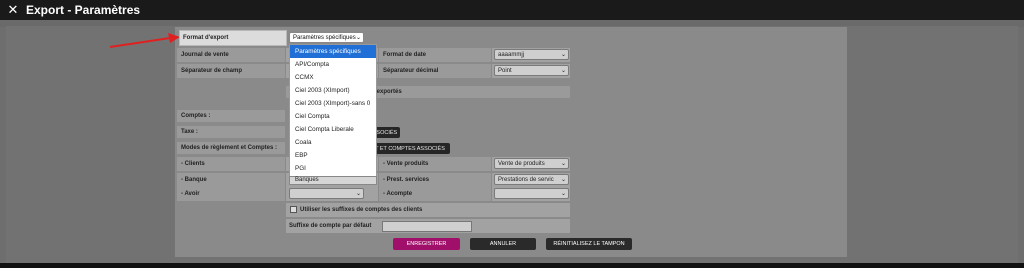 This screenshot has width=1024, height=268. I want to click on avoir-label: - Avoir, so click(231, 194).